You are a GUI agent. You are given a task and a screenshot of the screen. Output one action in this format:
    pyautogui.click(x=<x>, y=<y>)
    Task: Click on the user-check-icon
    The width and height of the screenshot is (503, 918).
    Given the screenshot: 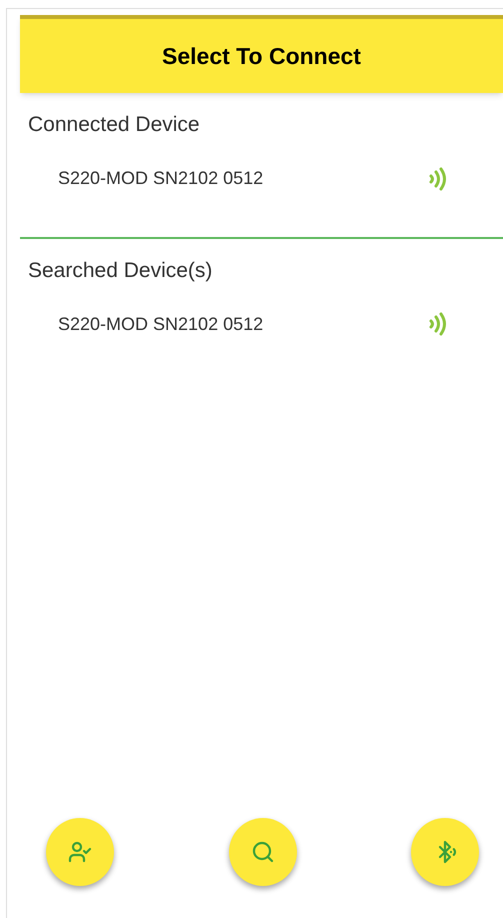 What is the action you would take?
    pyautogui.click(x=80, y=852)
    